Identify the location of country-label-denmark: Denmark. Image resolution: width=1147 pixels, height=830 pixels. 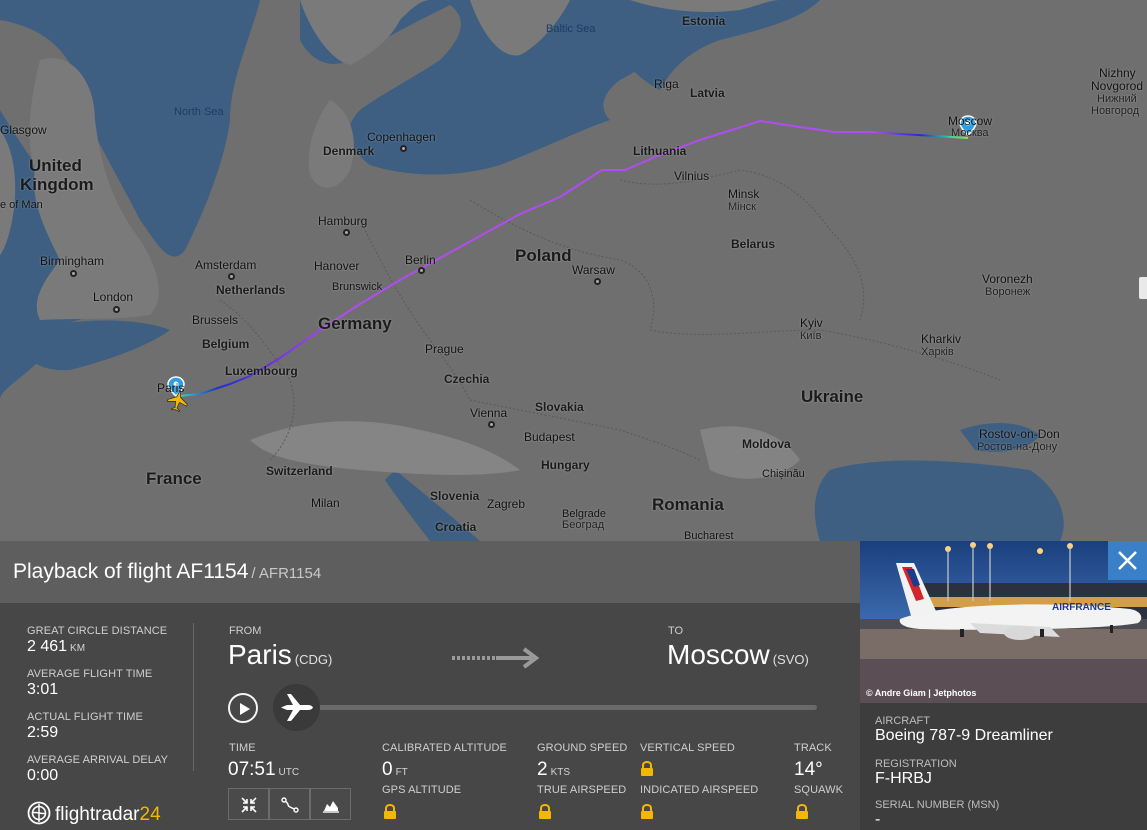
(349, 151).